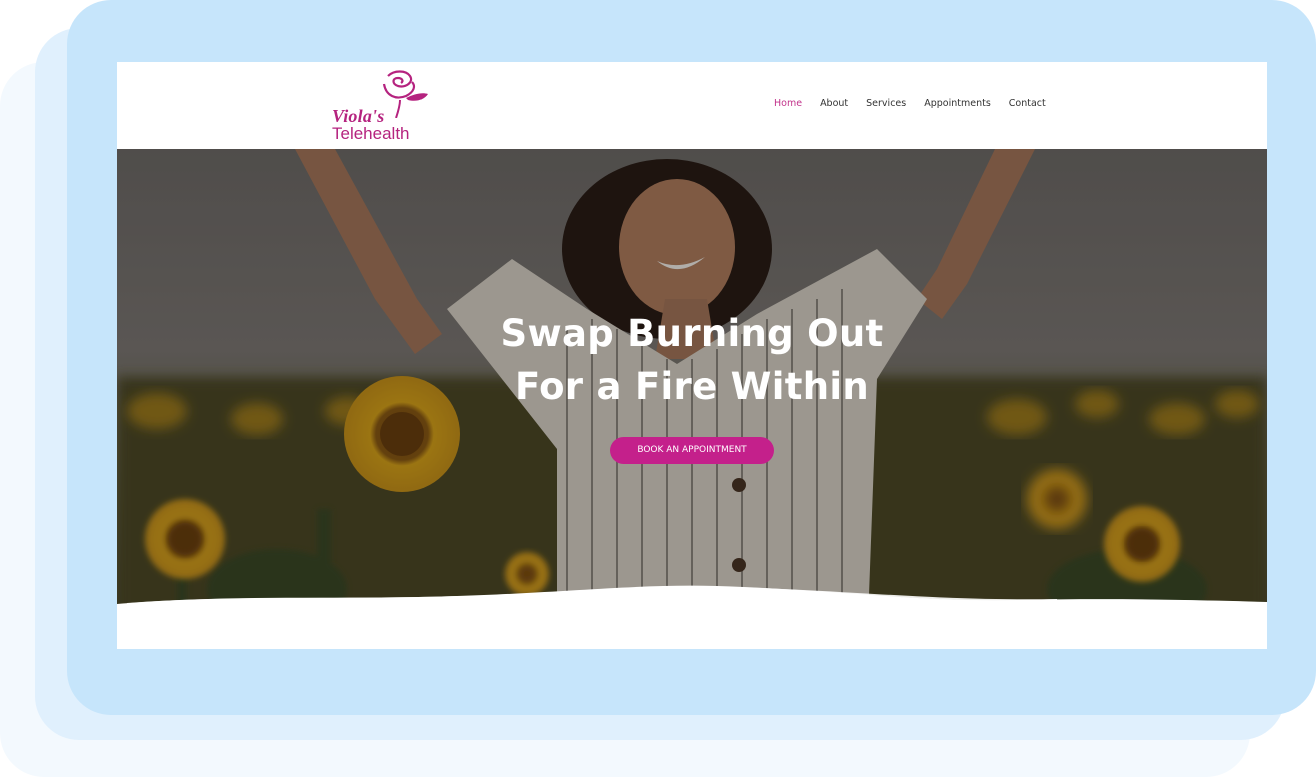 The width and height of the screenshot is (1316, 777). I want to click on nav-item-home: Home, so click(788, 103).